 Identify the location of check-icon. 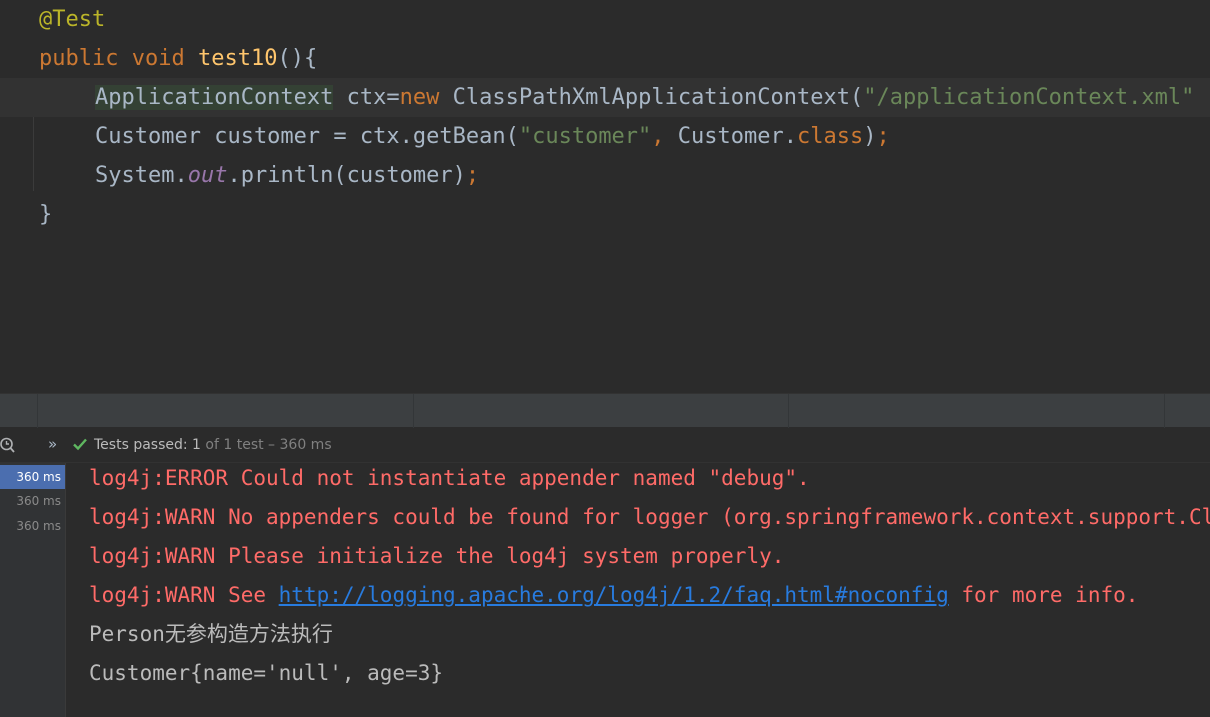
(80, 444).